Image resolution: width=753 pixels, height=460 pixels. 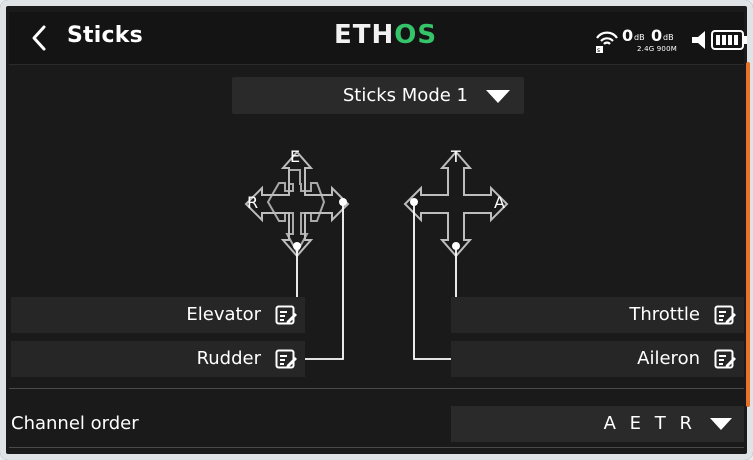 What do you see at coordinates (75, 423) in the screenshot?
I see `channel-order-label: Channel order` at bounding box center [75, 423].